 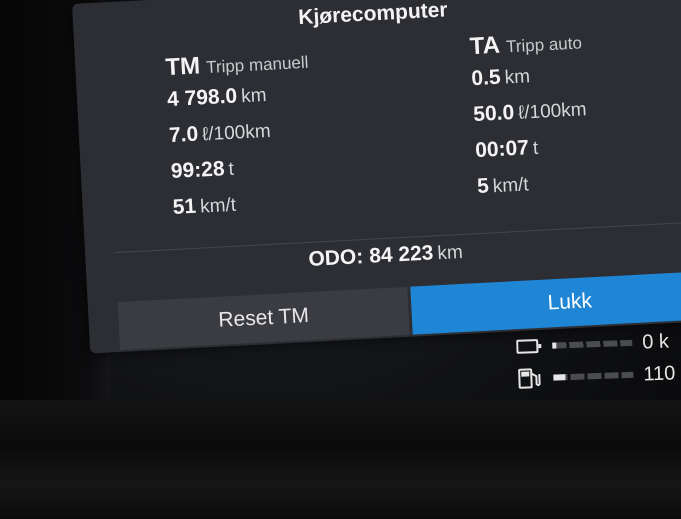 I want to click on fuel-gauge: 110, so click(x=596, y=375).